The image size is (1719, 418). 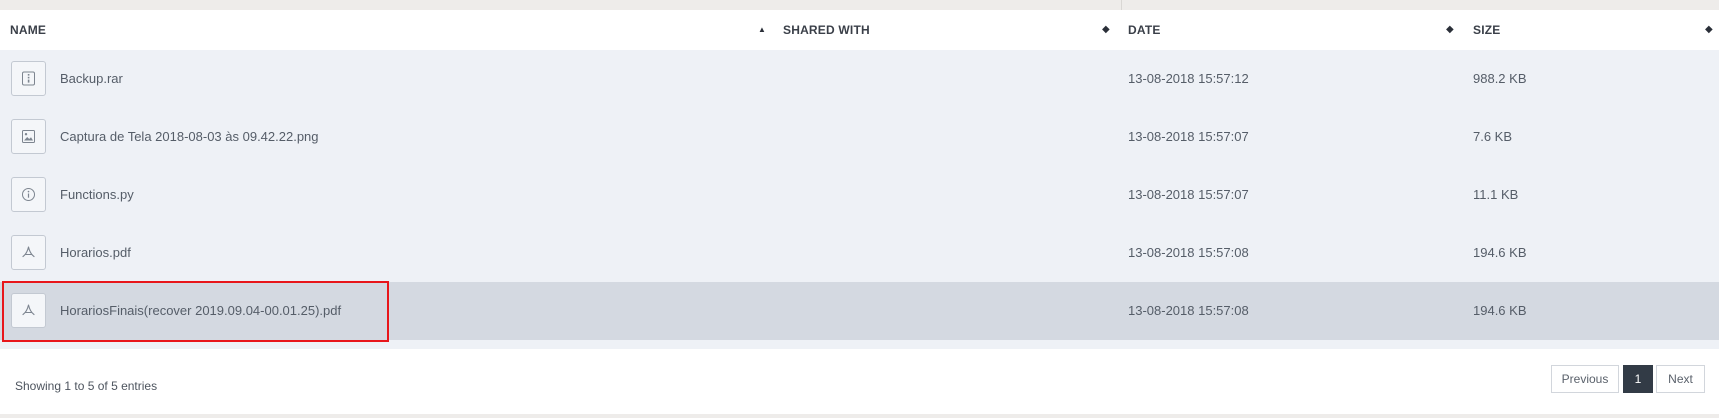 What do you see at coordinates (859, 195) in the screenshot?
I see `table-row: Functions.py 13-08-2018 15:57:07 11.1 KB` at bounding box center [859, 195].